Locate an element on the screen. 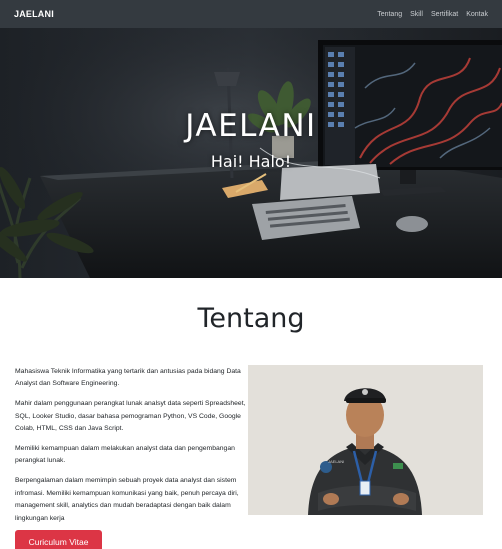  nav-link-skill: Skill is located at coordinates (416, 14).